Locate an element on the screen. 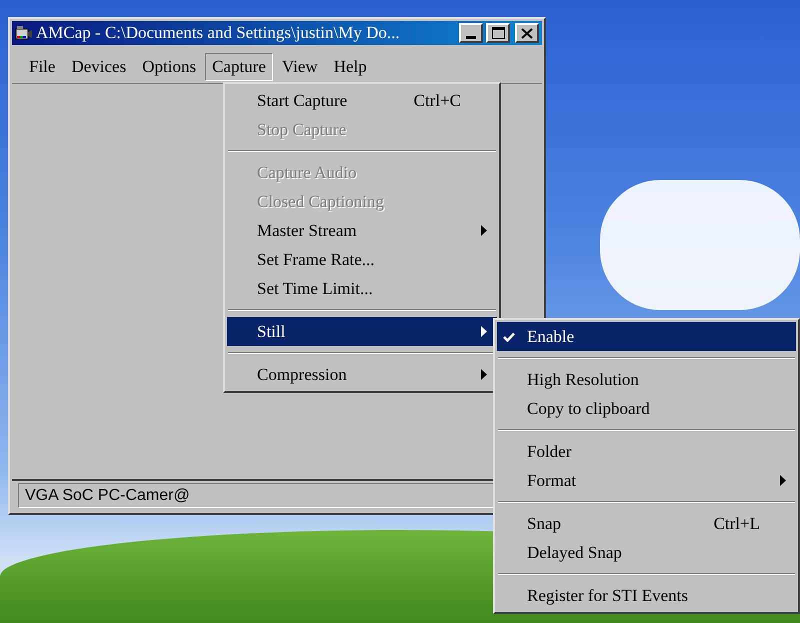 The width and height of the screenshot is (800, 623). maximize-icon is located at coordinates (498, 33).